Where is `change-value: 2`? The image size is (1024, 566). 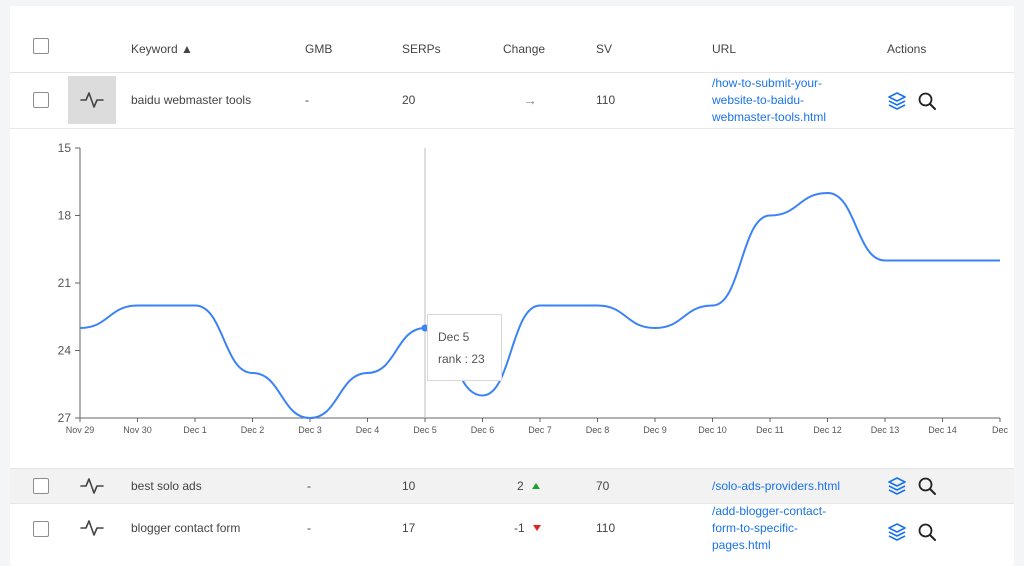 change-value: 2 is located at coordinates (520, 486).